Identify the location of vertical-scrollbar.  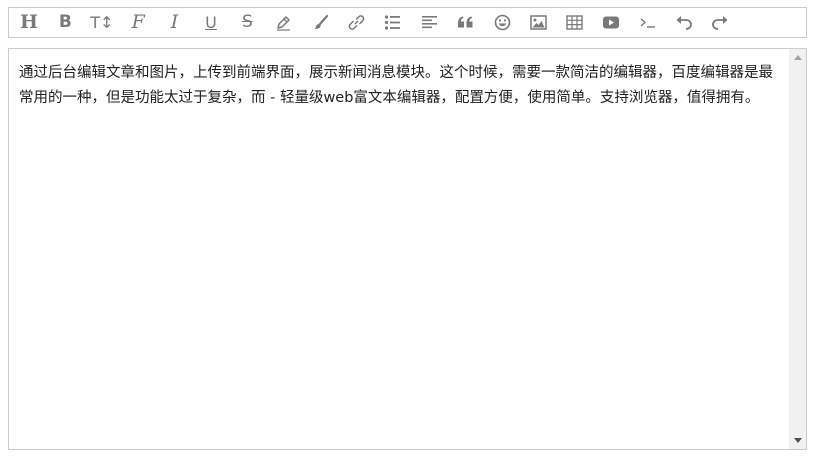
(797, 249).